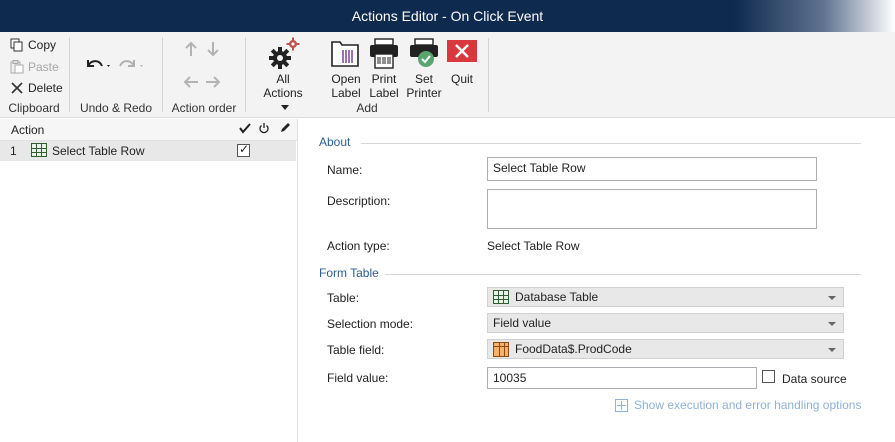 The image size is (895, 442). Describe the element at coordinates (245, 129) in the screenshot. I see `check-icon` at that location.